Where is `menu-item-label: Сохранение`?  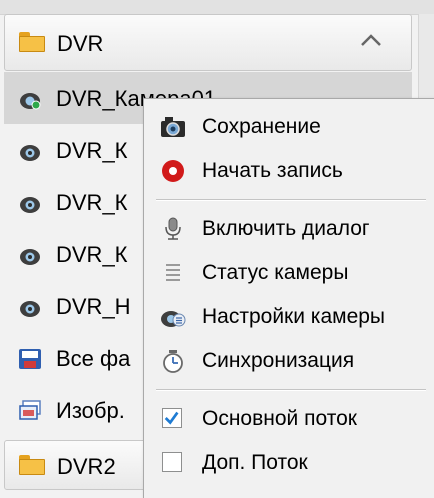
menu-item-label: Сохранение is located at coordinates (261, 126).